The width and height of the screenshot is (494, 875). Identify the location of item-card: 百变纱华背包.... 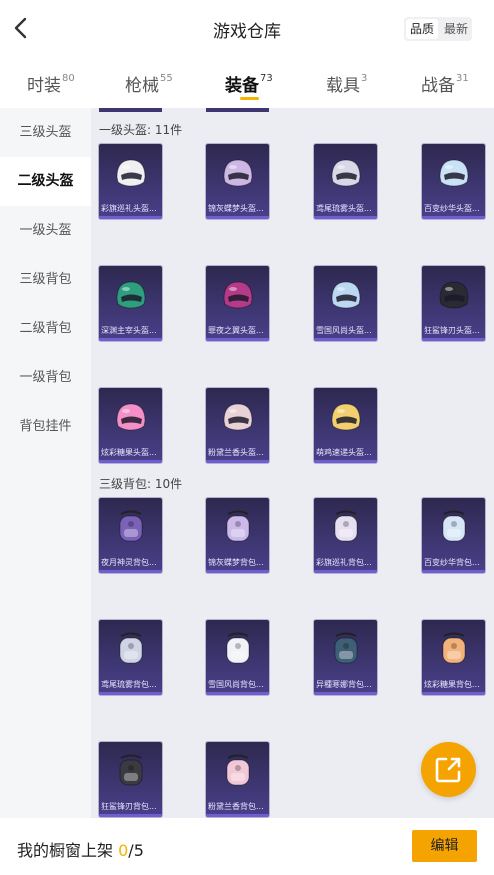
(453, 535).